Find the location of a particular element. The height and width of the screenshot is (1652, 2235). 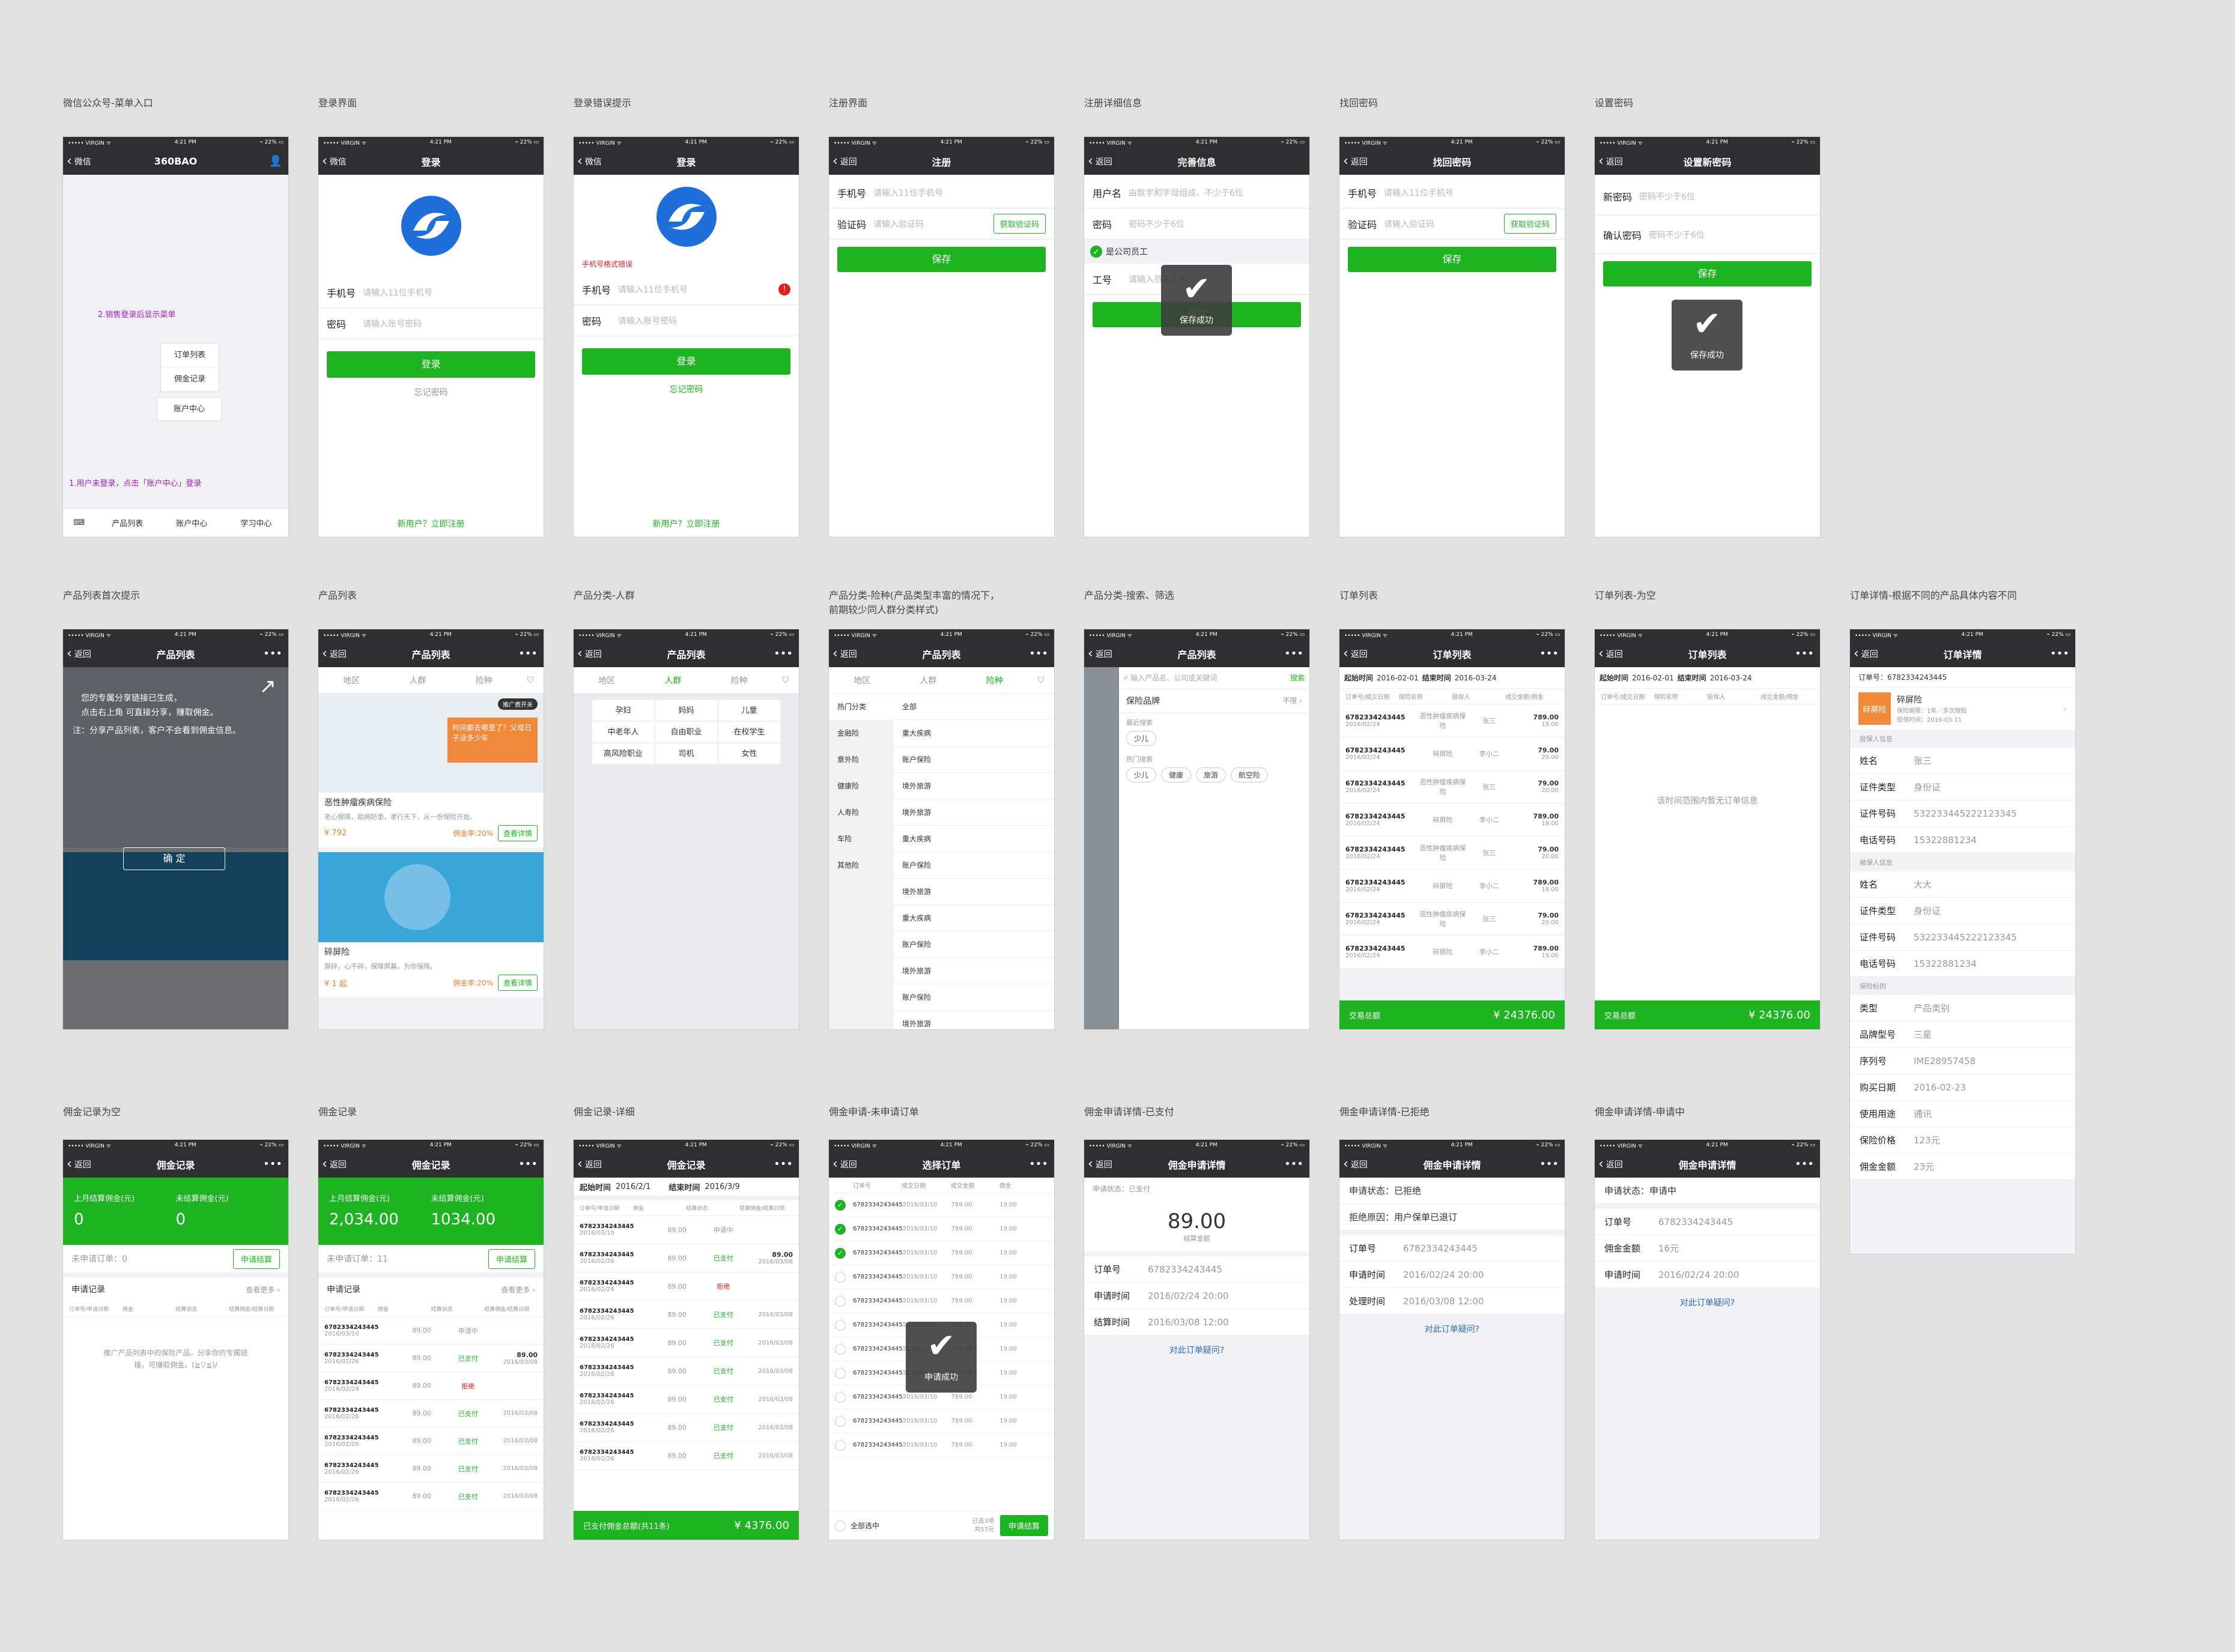

category-item: 其他险 is located at coordinates (862, 865).